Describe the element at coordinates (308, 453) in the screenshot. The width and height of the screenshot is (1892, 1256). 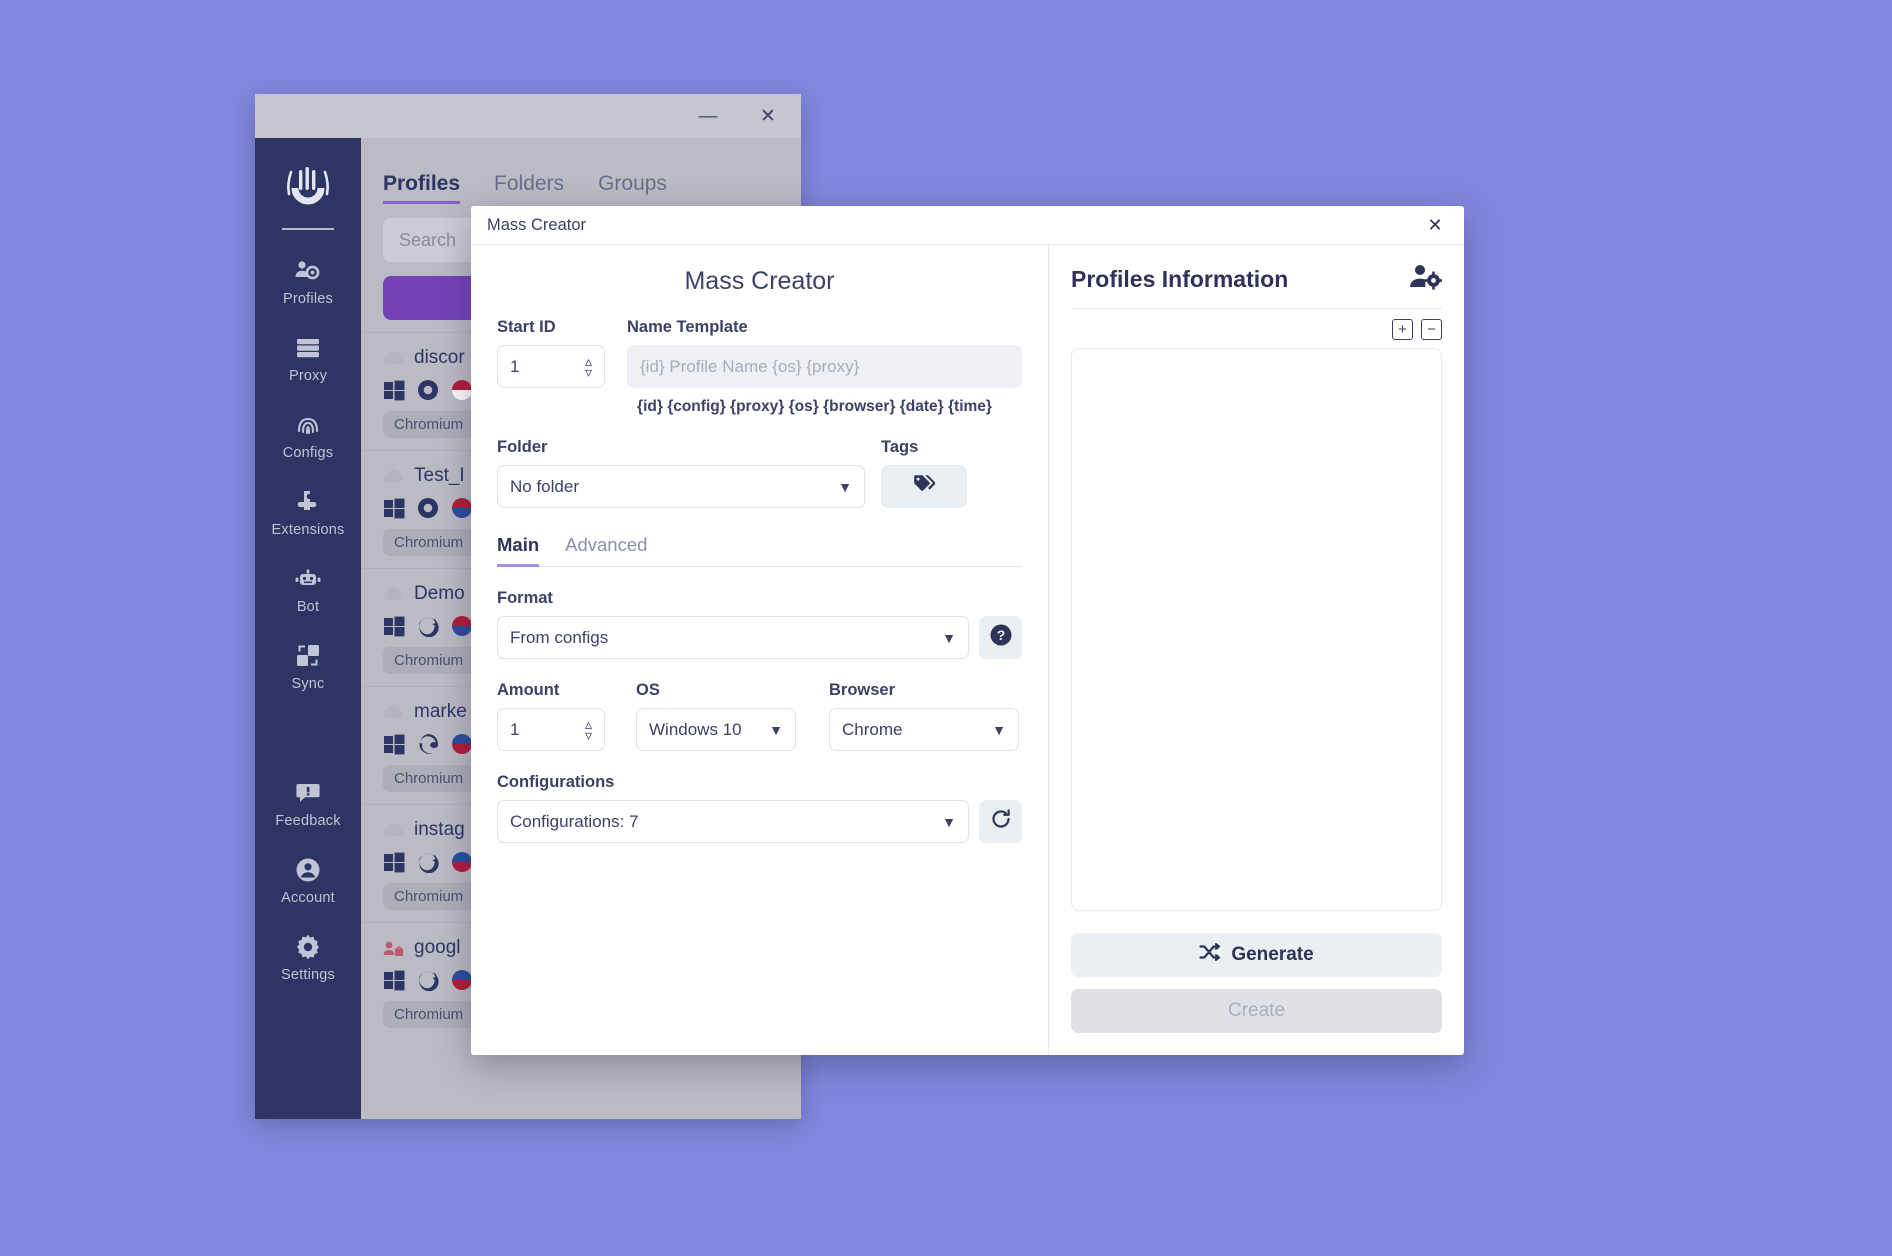
I see `sidebar-label: Configs` at that location.